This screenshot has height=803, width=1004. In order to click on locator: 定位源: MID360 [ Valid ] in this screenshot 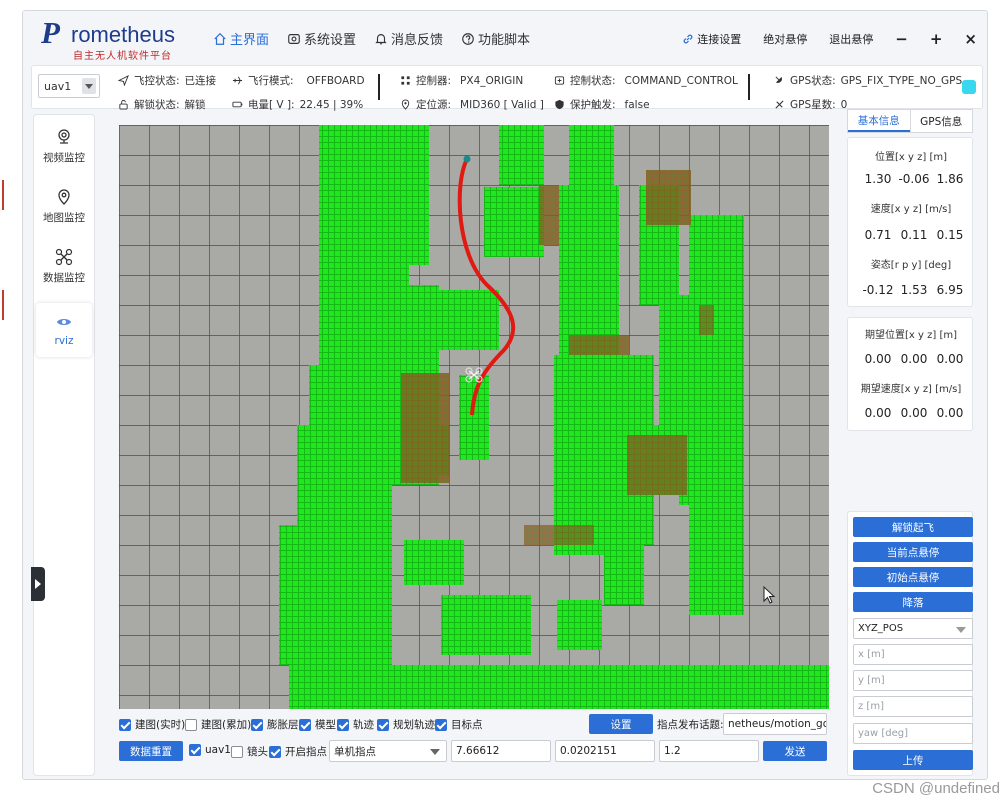, I will do `click(472, 104)`.